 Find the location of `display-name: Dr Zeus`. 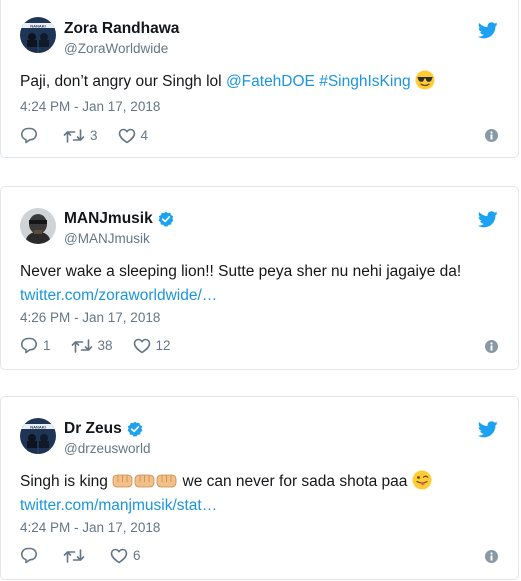

display-name: Dr Zeus is located at coordinates (103, 429).